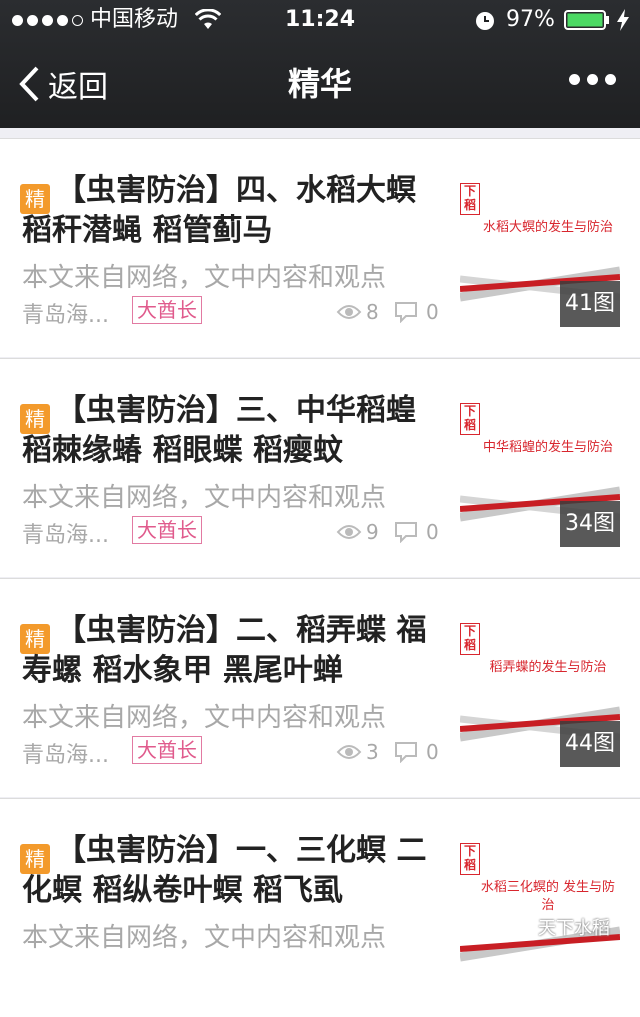 This screenshot has width=640, height=1017. Describe the element at coordinates (530, 19) in the screenshot. I see `battery-percent: 97%` at that location.